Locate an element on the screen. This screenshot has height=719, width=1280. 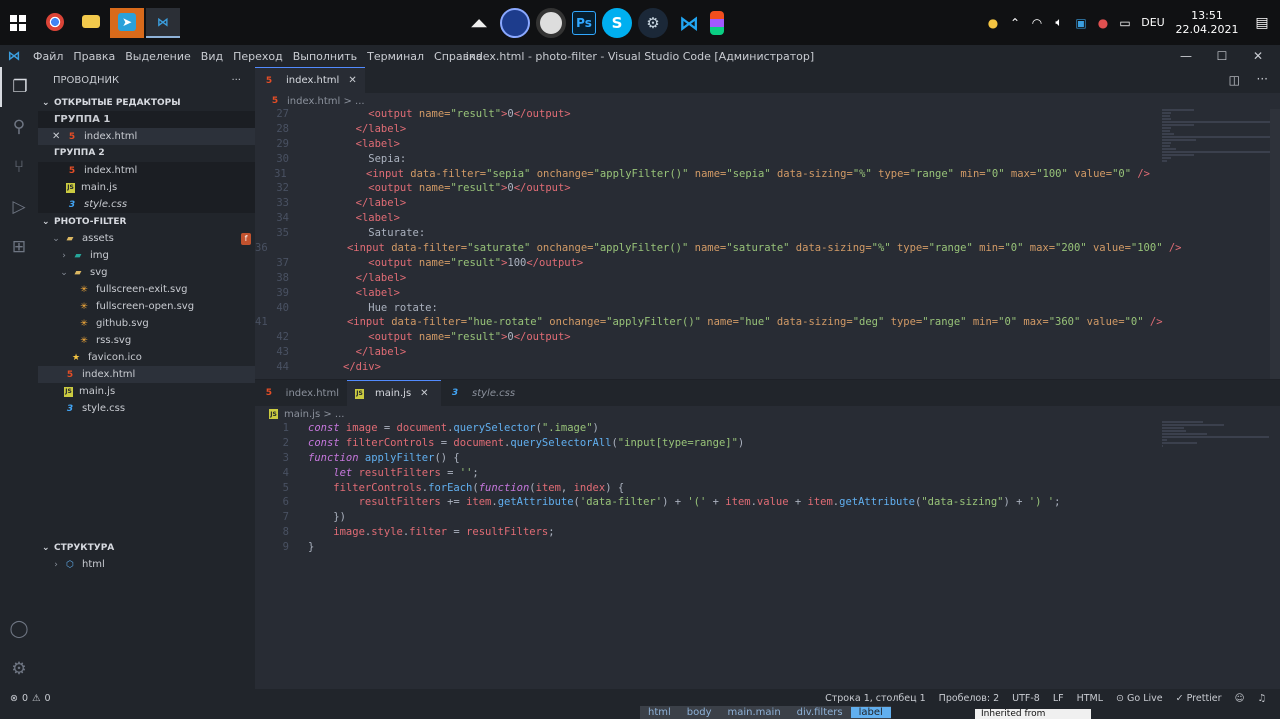
code-line: 44 </div> is located at coordinates (702, 367).